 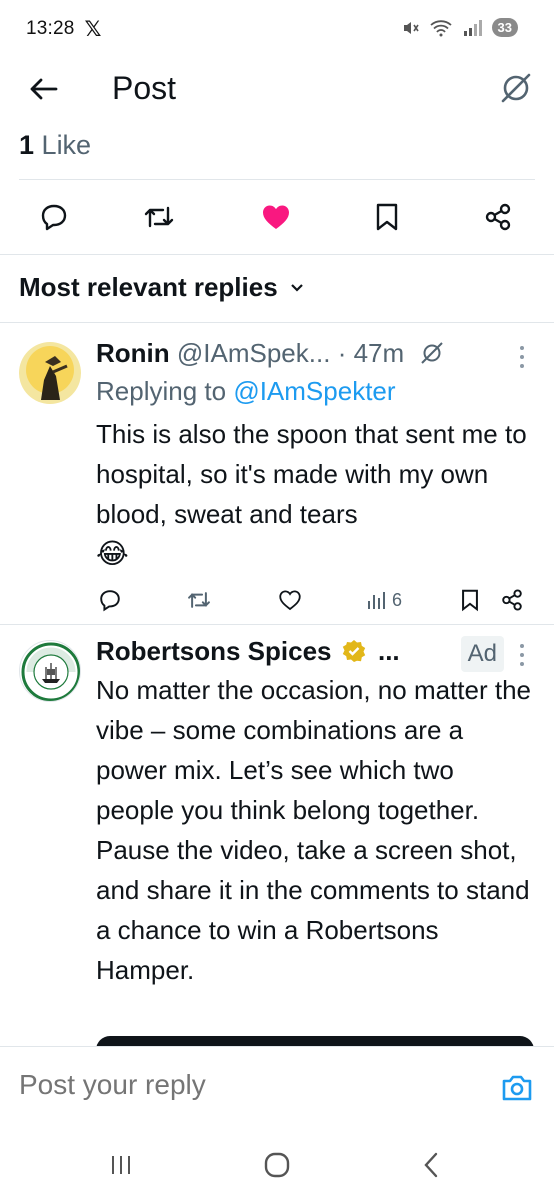 I want to click on recents-button, so click(x=121, y=1165).